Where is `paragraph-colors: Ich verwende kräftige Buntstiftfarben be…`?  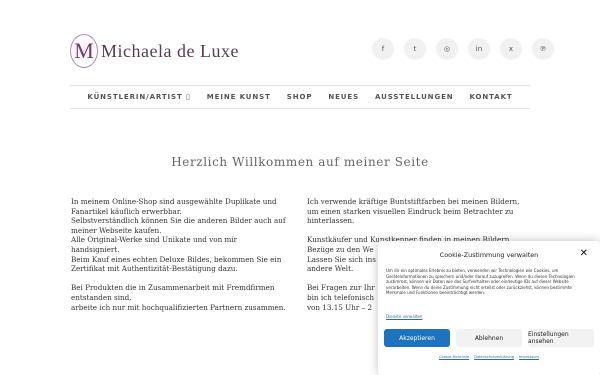
paragraph-colors: Ich verwende kräftige Buntstiftfarben be… is located at coordinates (413, 211).